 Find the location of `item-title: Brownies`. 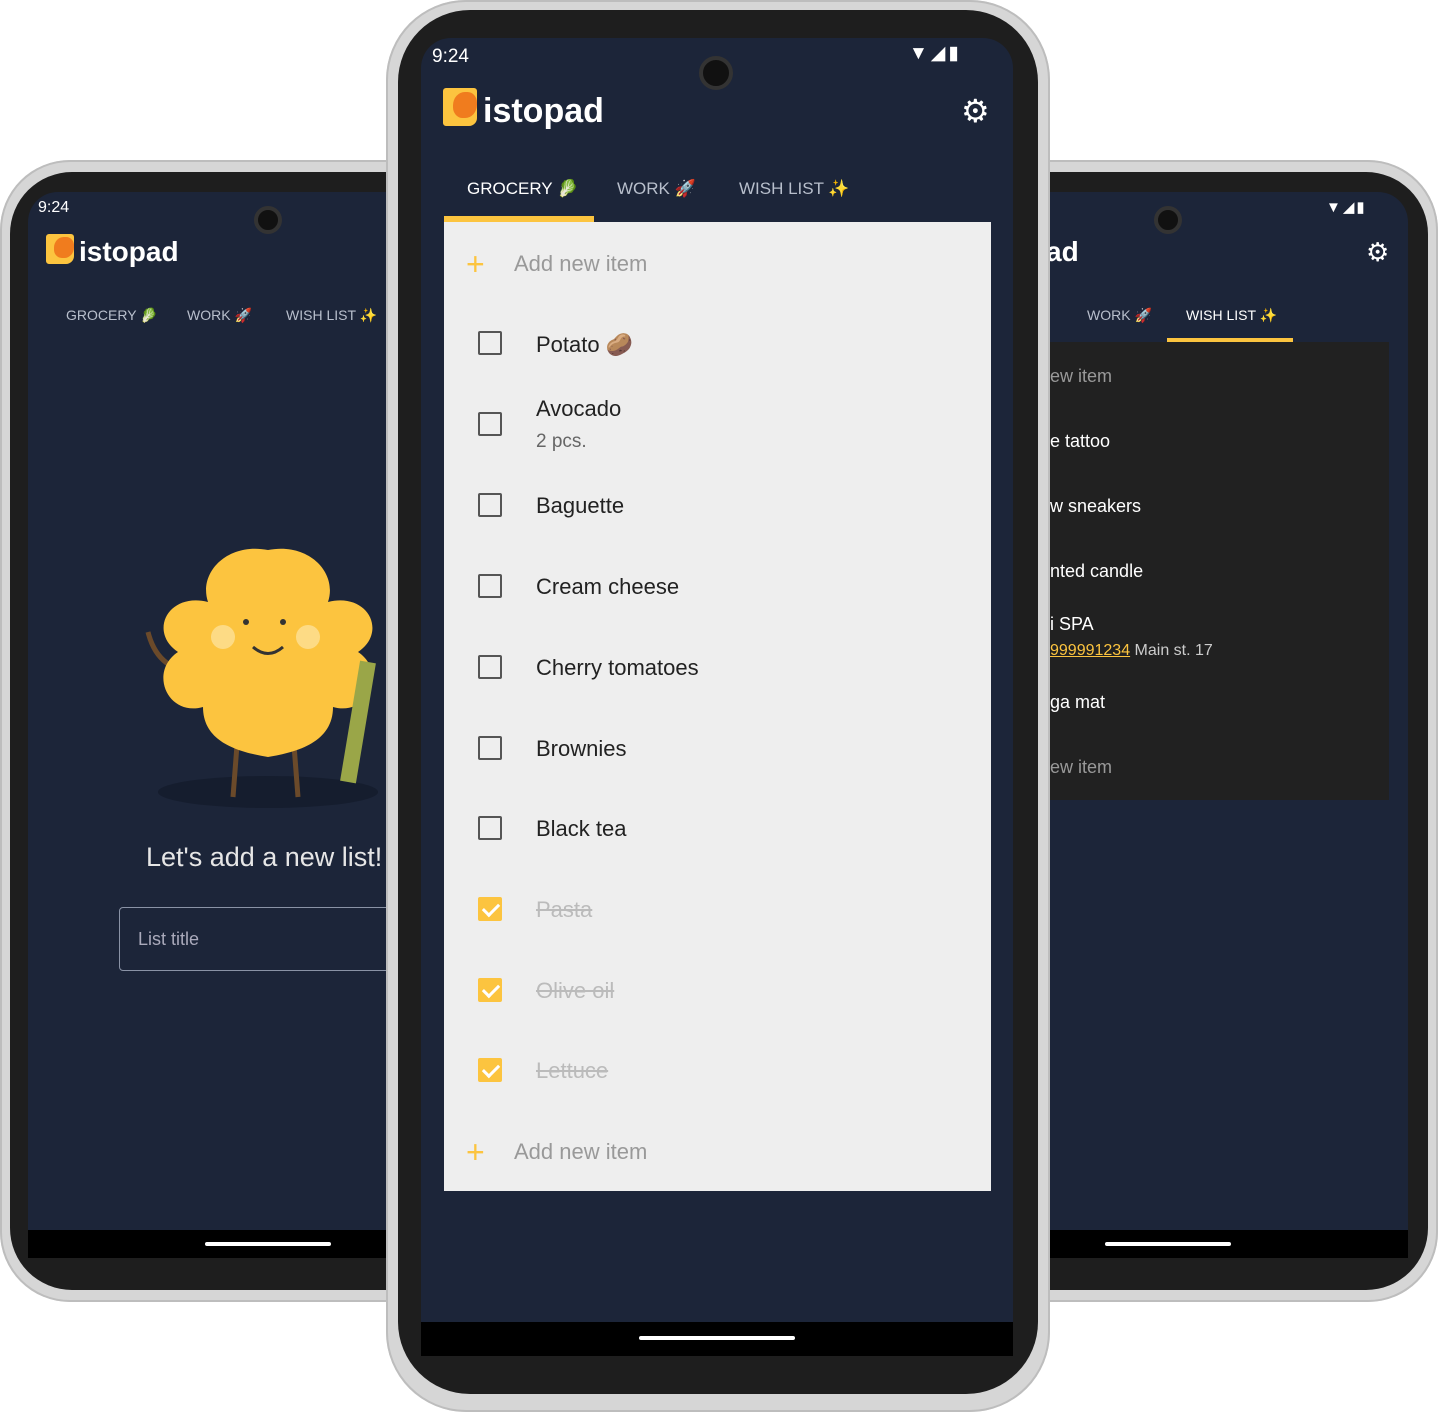

item-title: Brownies is located at coordinates (581, 749).